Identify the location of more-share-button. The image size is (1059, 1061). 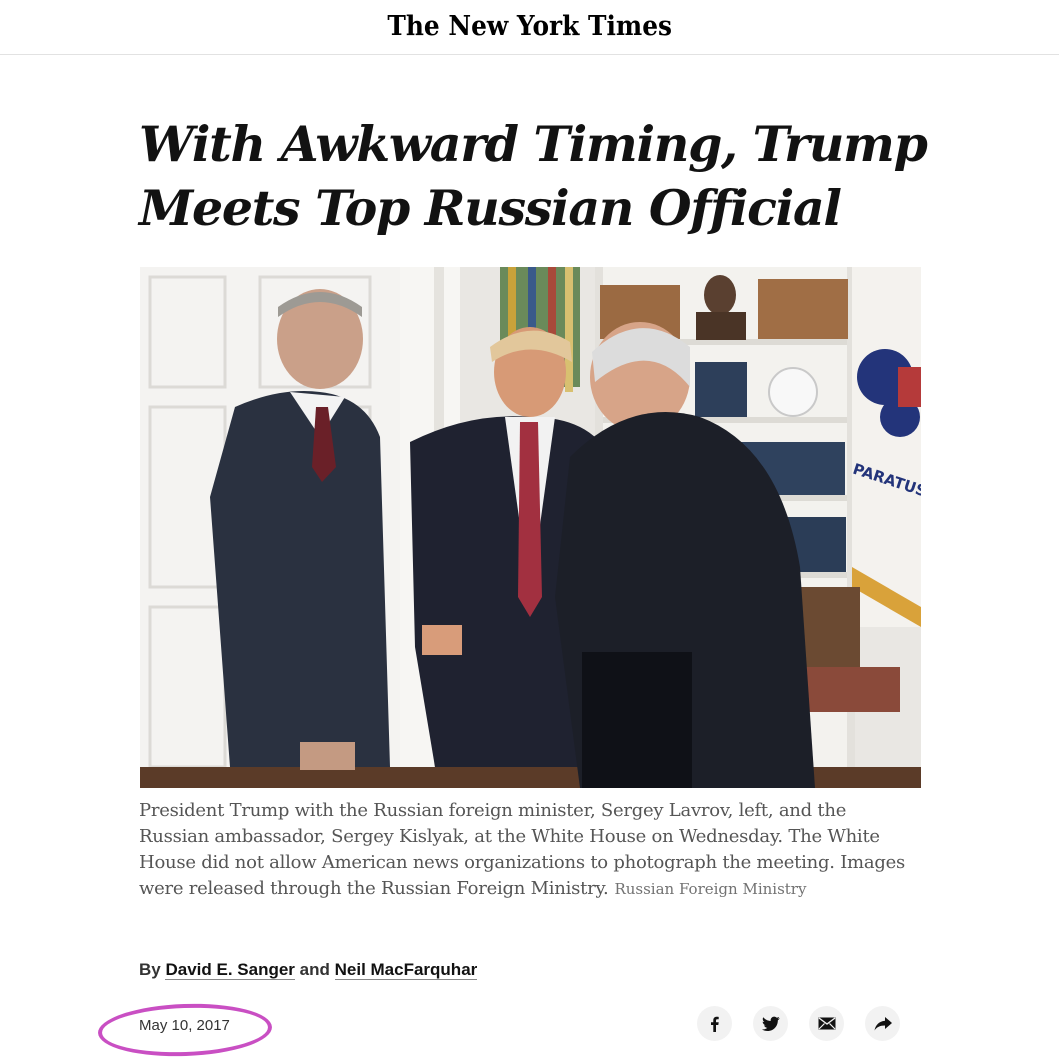
(882, 1023).